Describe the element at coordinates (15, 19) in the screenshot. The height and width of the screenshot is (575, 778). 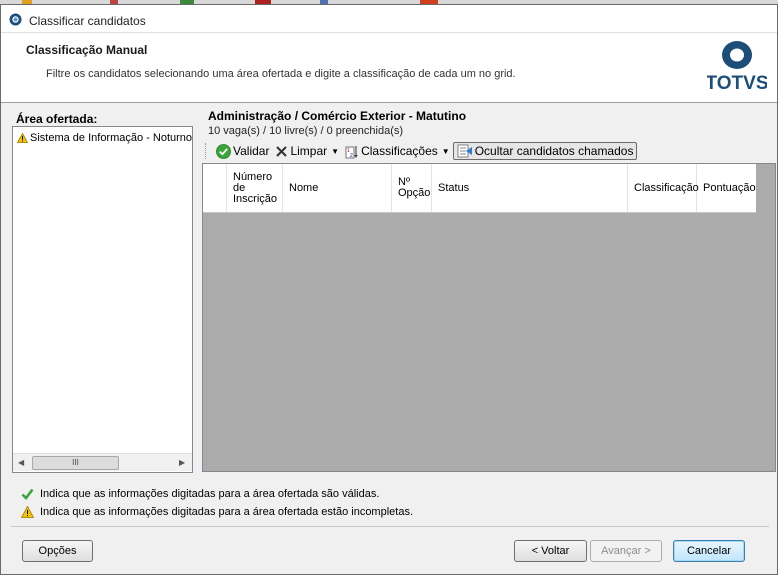
I see `app-icon` at that location.